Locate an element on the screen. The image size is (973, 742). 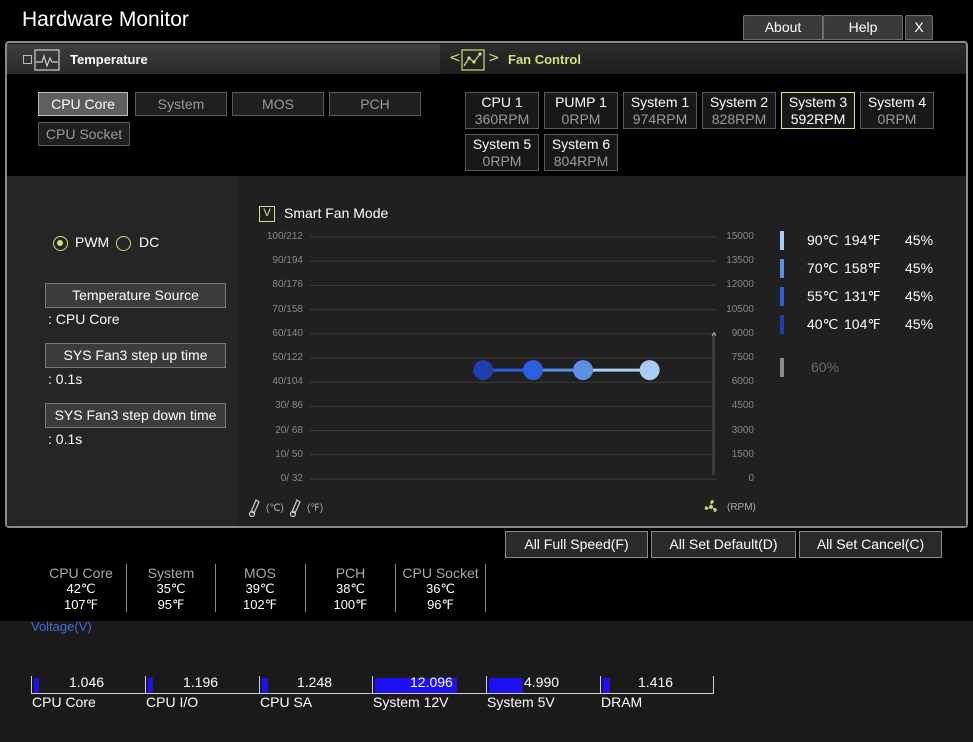
legend-3-pct: 45% is located at coordinates (919, 296).